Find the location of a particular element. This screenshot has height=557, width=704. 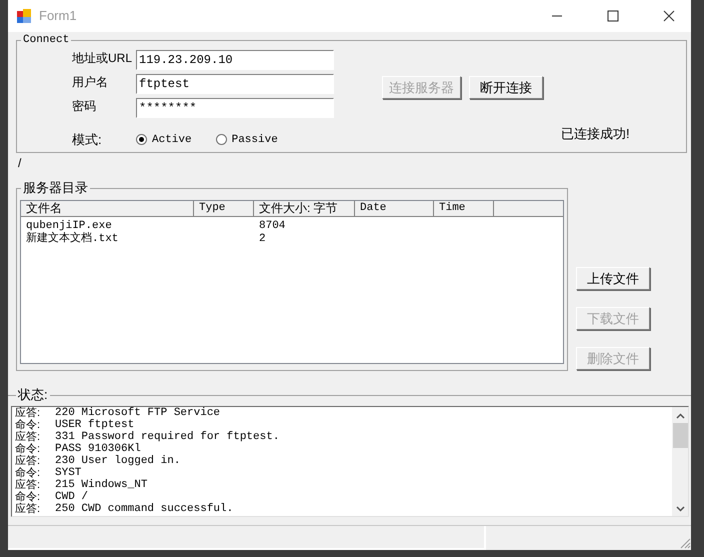

log-line: 230 User logged in. is located at coordinates (117, 461).